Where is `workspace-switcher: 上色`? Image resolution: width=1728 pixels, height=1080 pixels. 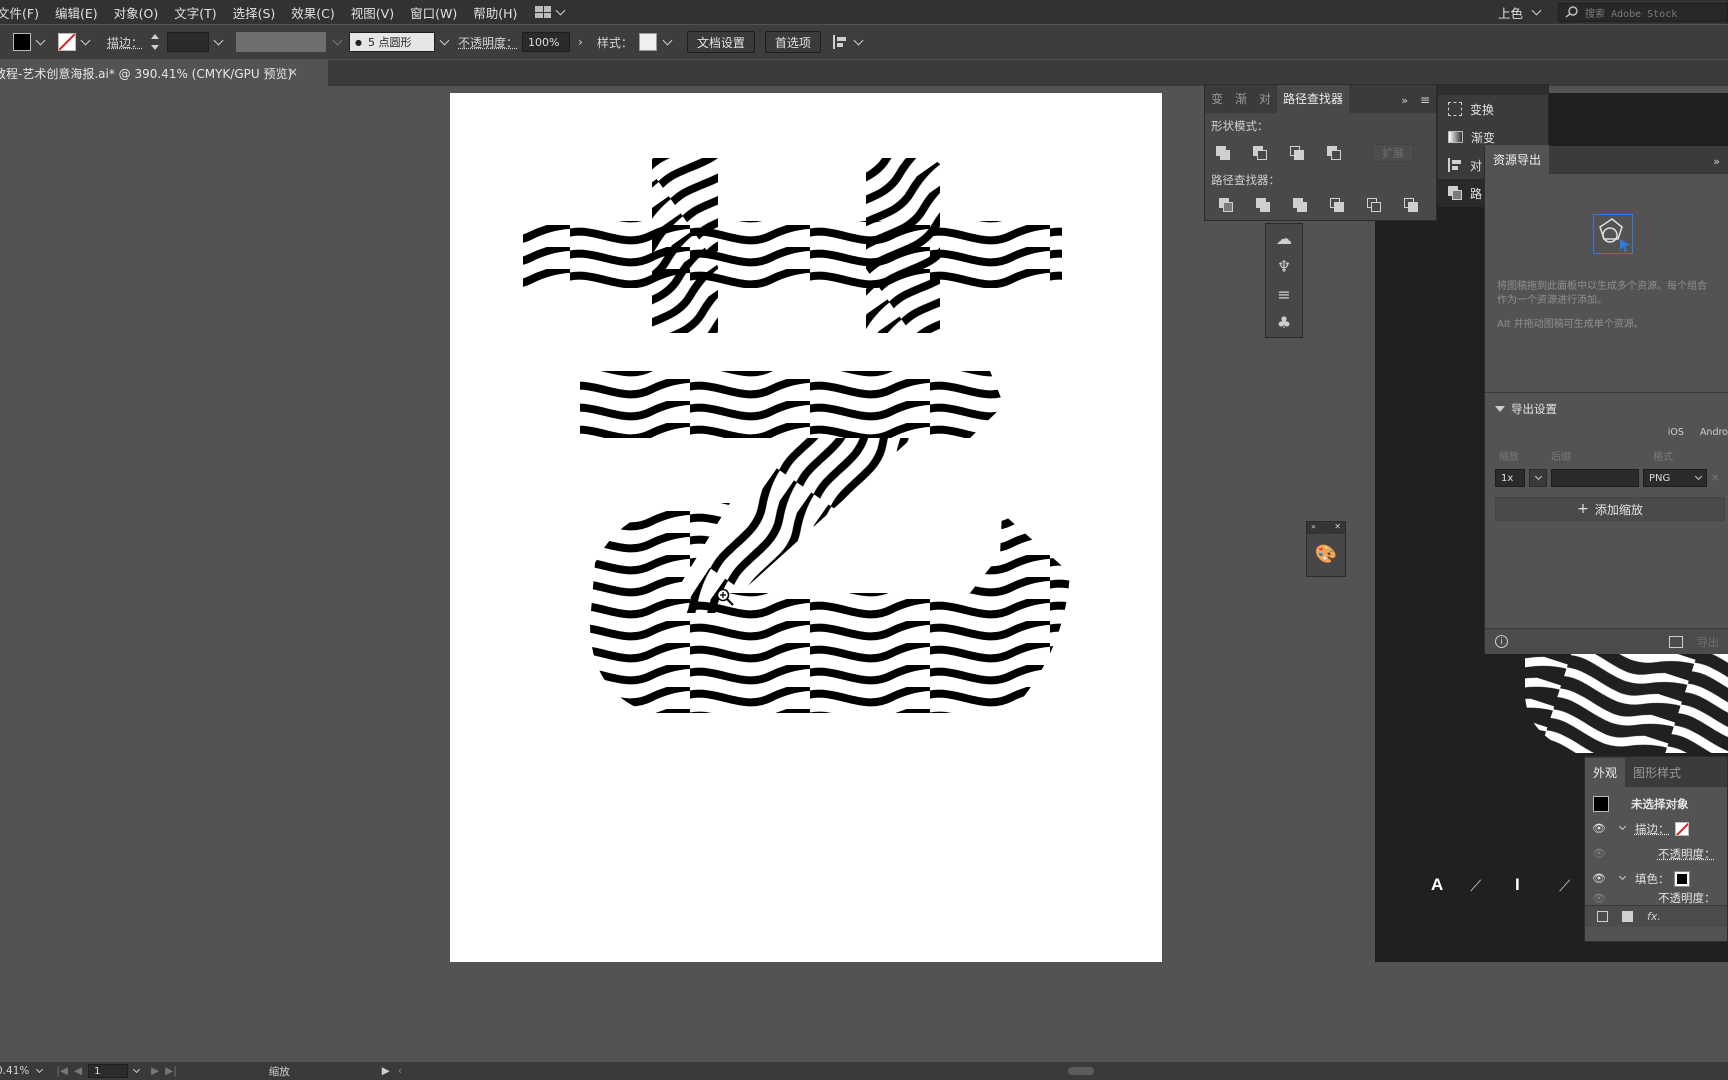 workspace-switcher: 上色 is located at coordinates (1519, 12).